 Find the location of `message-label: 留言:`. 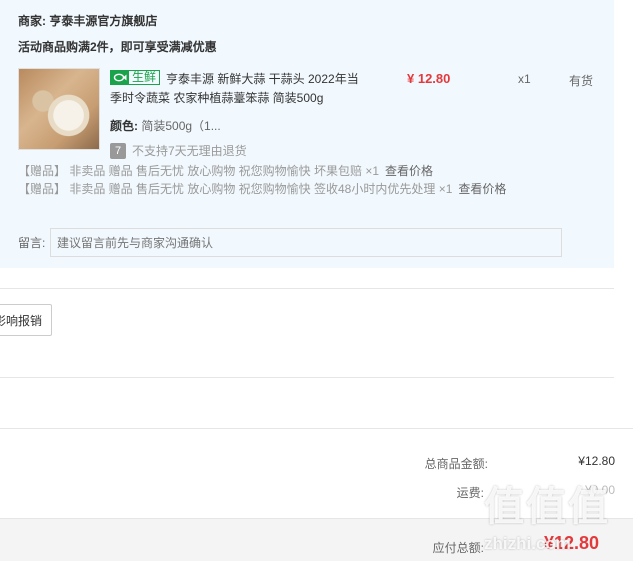

message-label: 留言: is located at coordinates (32, 243).